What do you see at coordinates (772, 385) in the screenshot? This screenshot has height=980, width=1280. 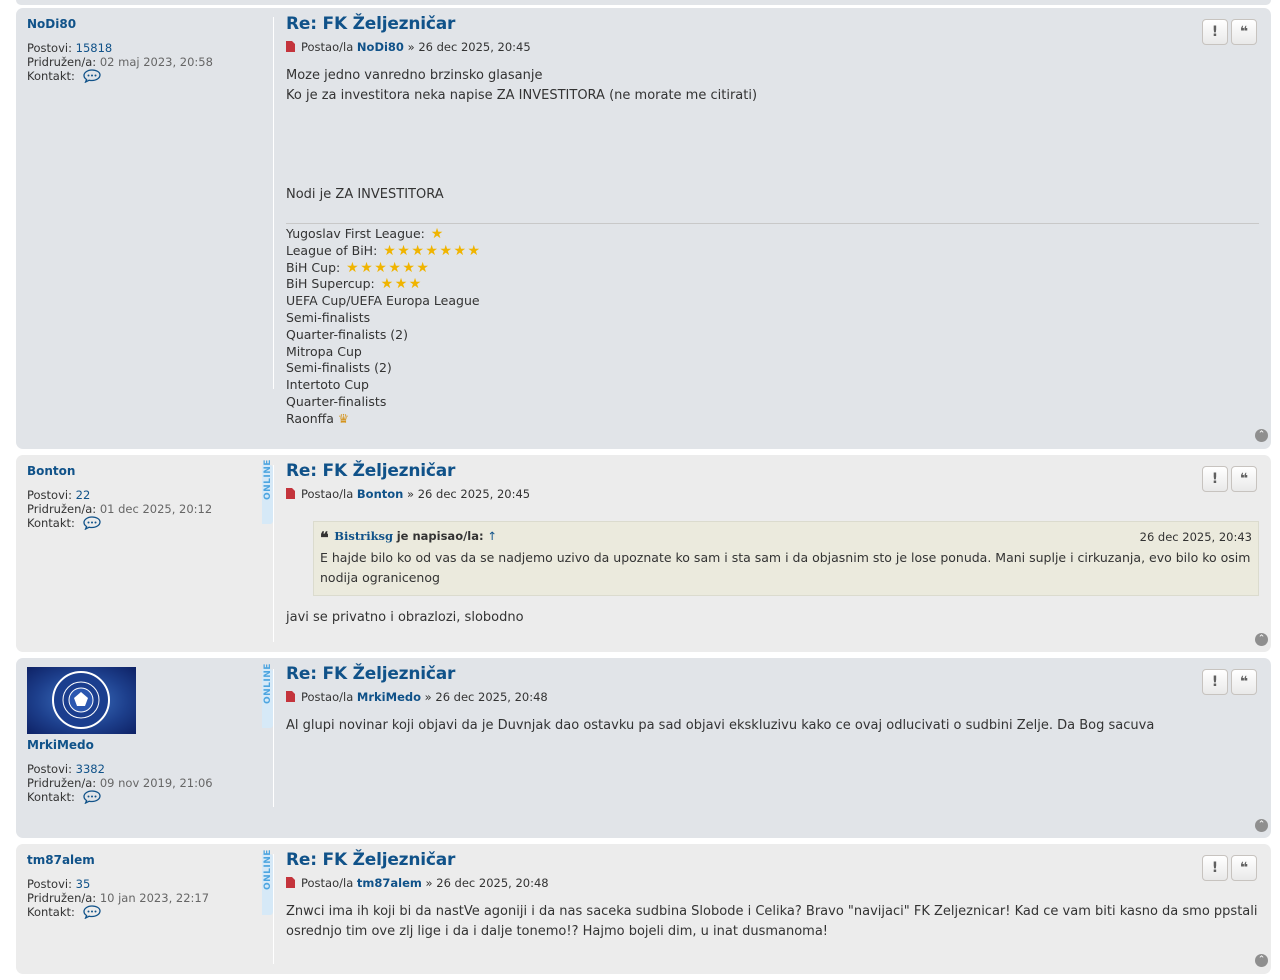 I see `signature-line: Intertoto Cup` at bounding box center [772, 385].